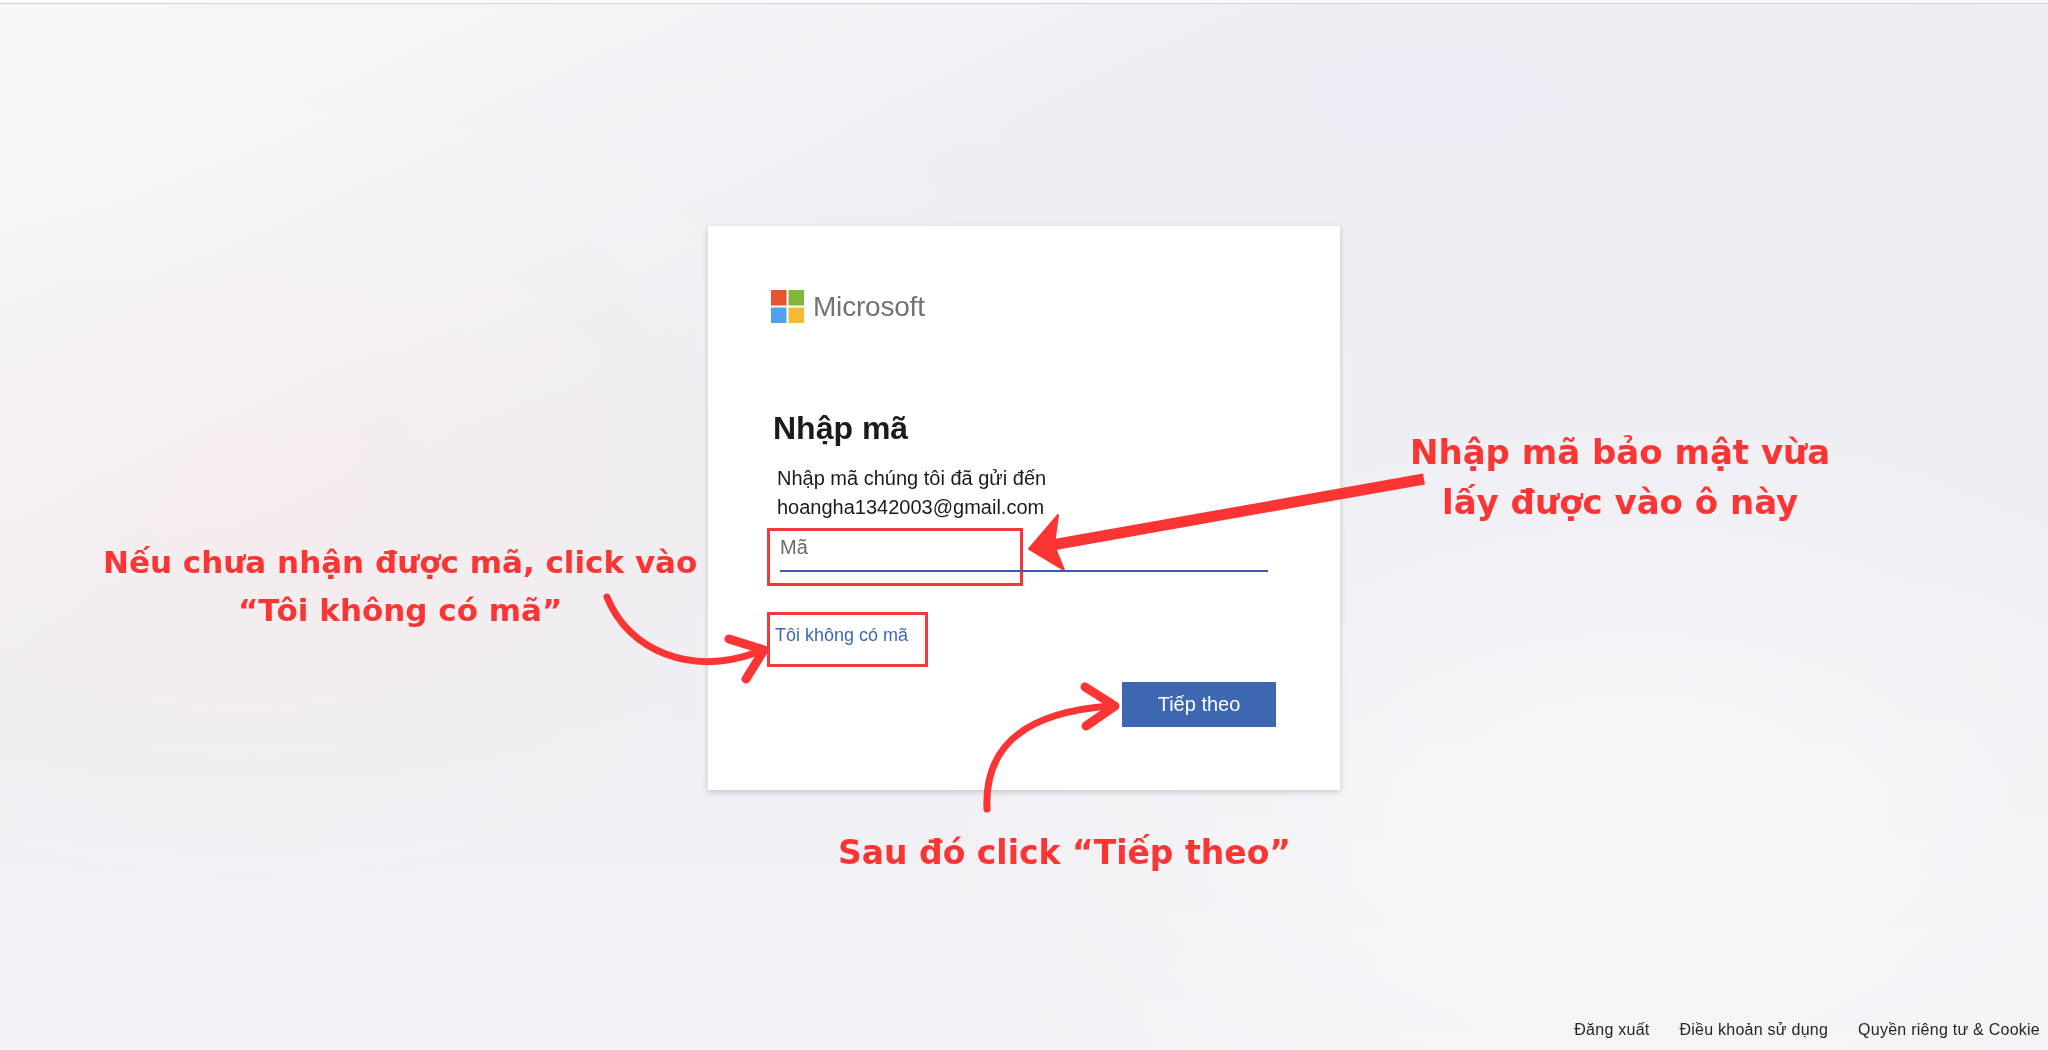  Describe the element at coordinates (400, 586) in the screenshot. I see `annotation-text: Nếu chưa nhận được mã, click vào “Tôi không có mã”` at that location.